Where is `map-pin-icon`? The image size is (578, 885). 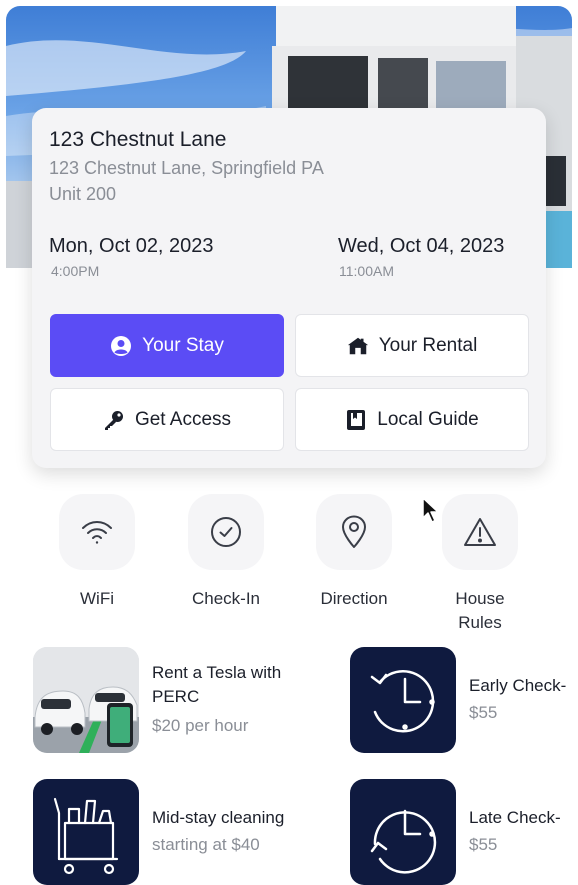
map-pin-icon is located at coordinates (354, 532).